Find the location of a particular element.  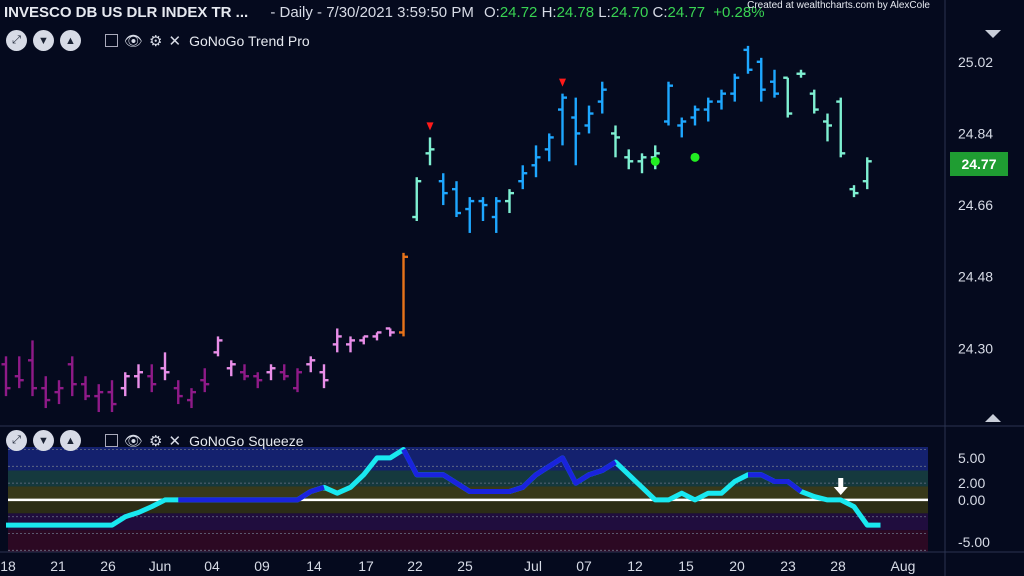

trend-panel-label: GoNoGo Trend Pro is located at coordinates (249, 40).